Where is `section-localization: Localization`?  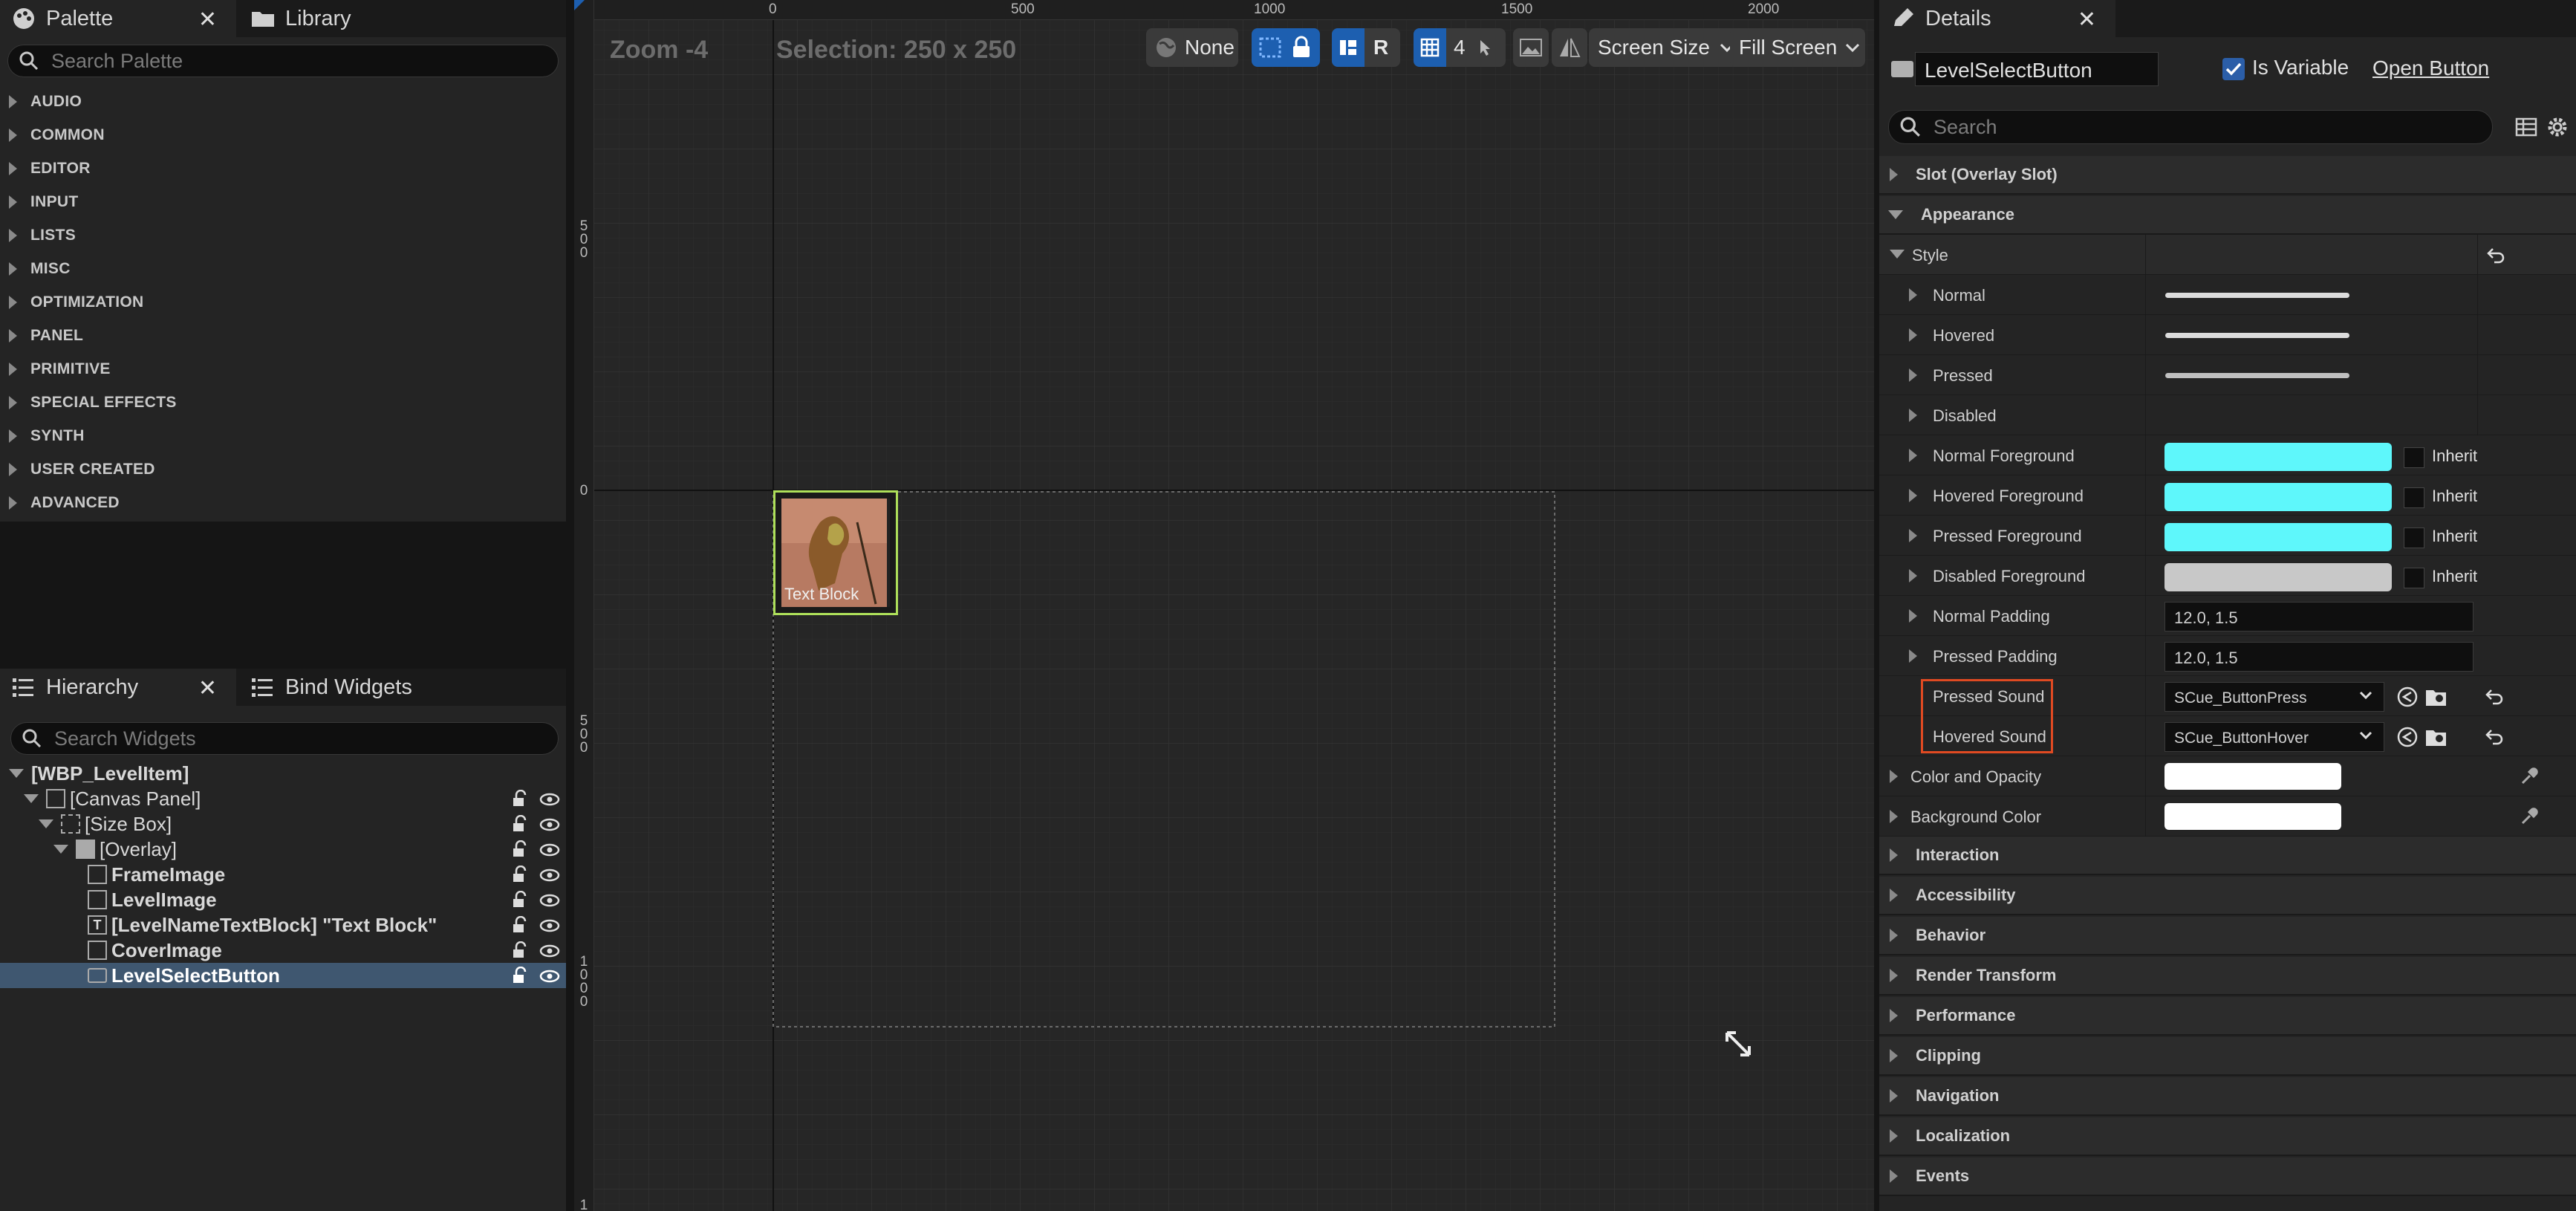 section-localization: Localization is located at coordinates (2227, 1136).